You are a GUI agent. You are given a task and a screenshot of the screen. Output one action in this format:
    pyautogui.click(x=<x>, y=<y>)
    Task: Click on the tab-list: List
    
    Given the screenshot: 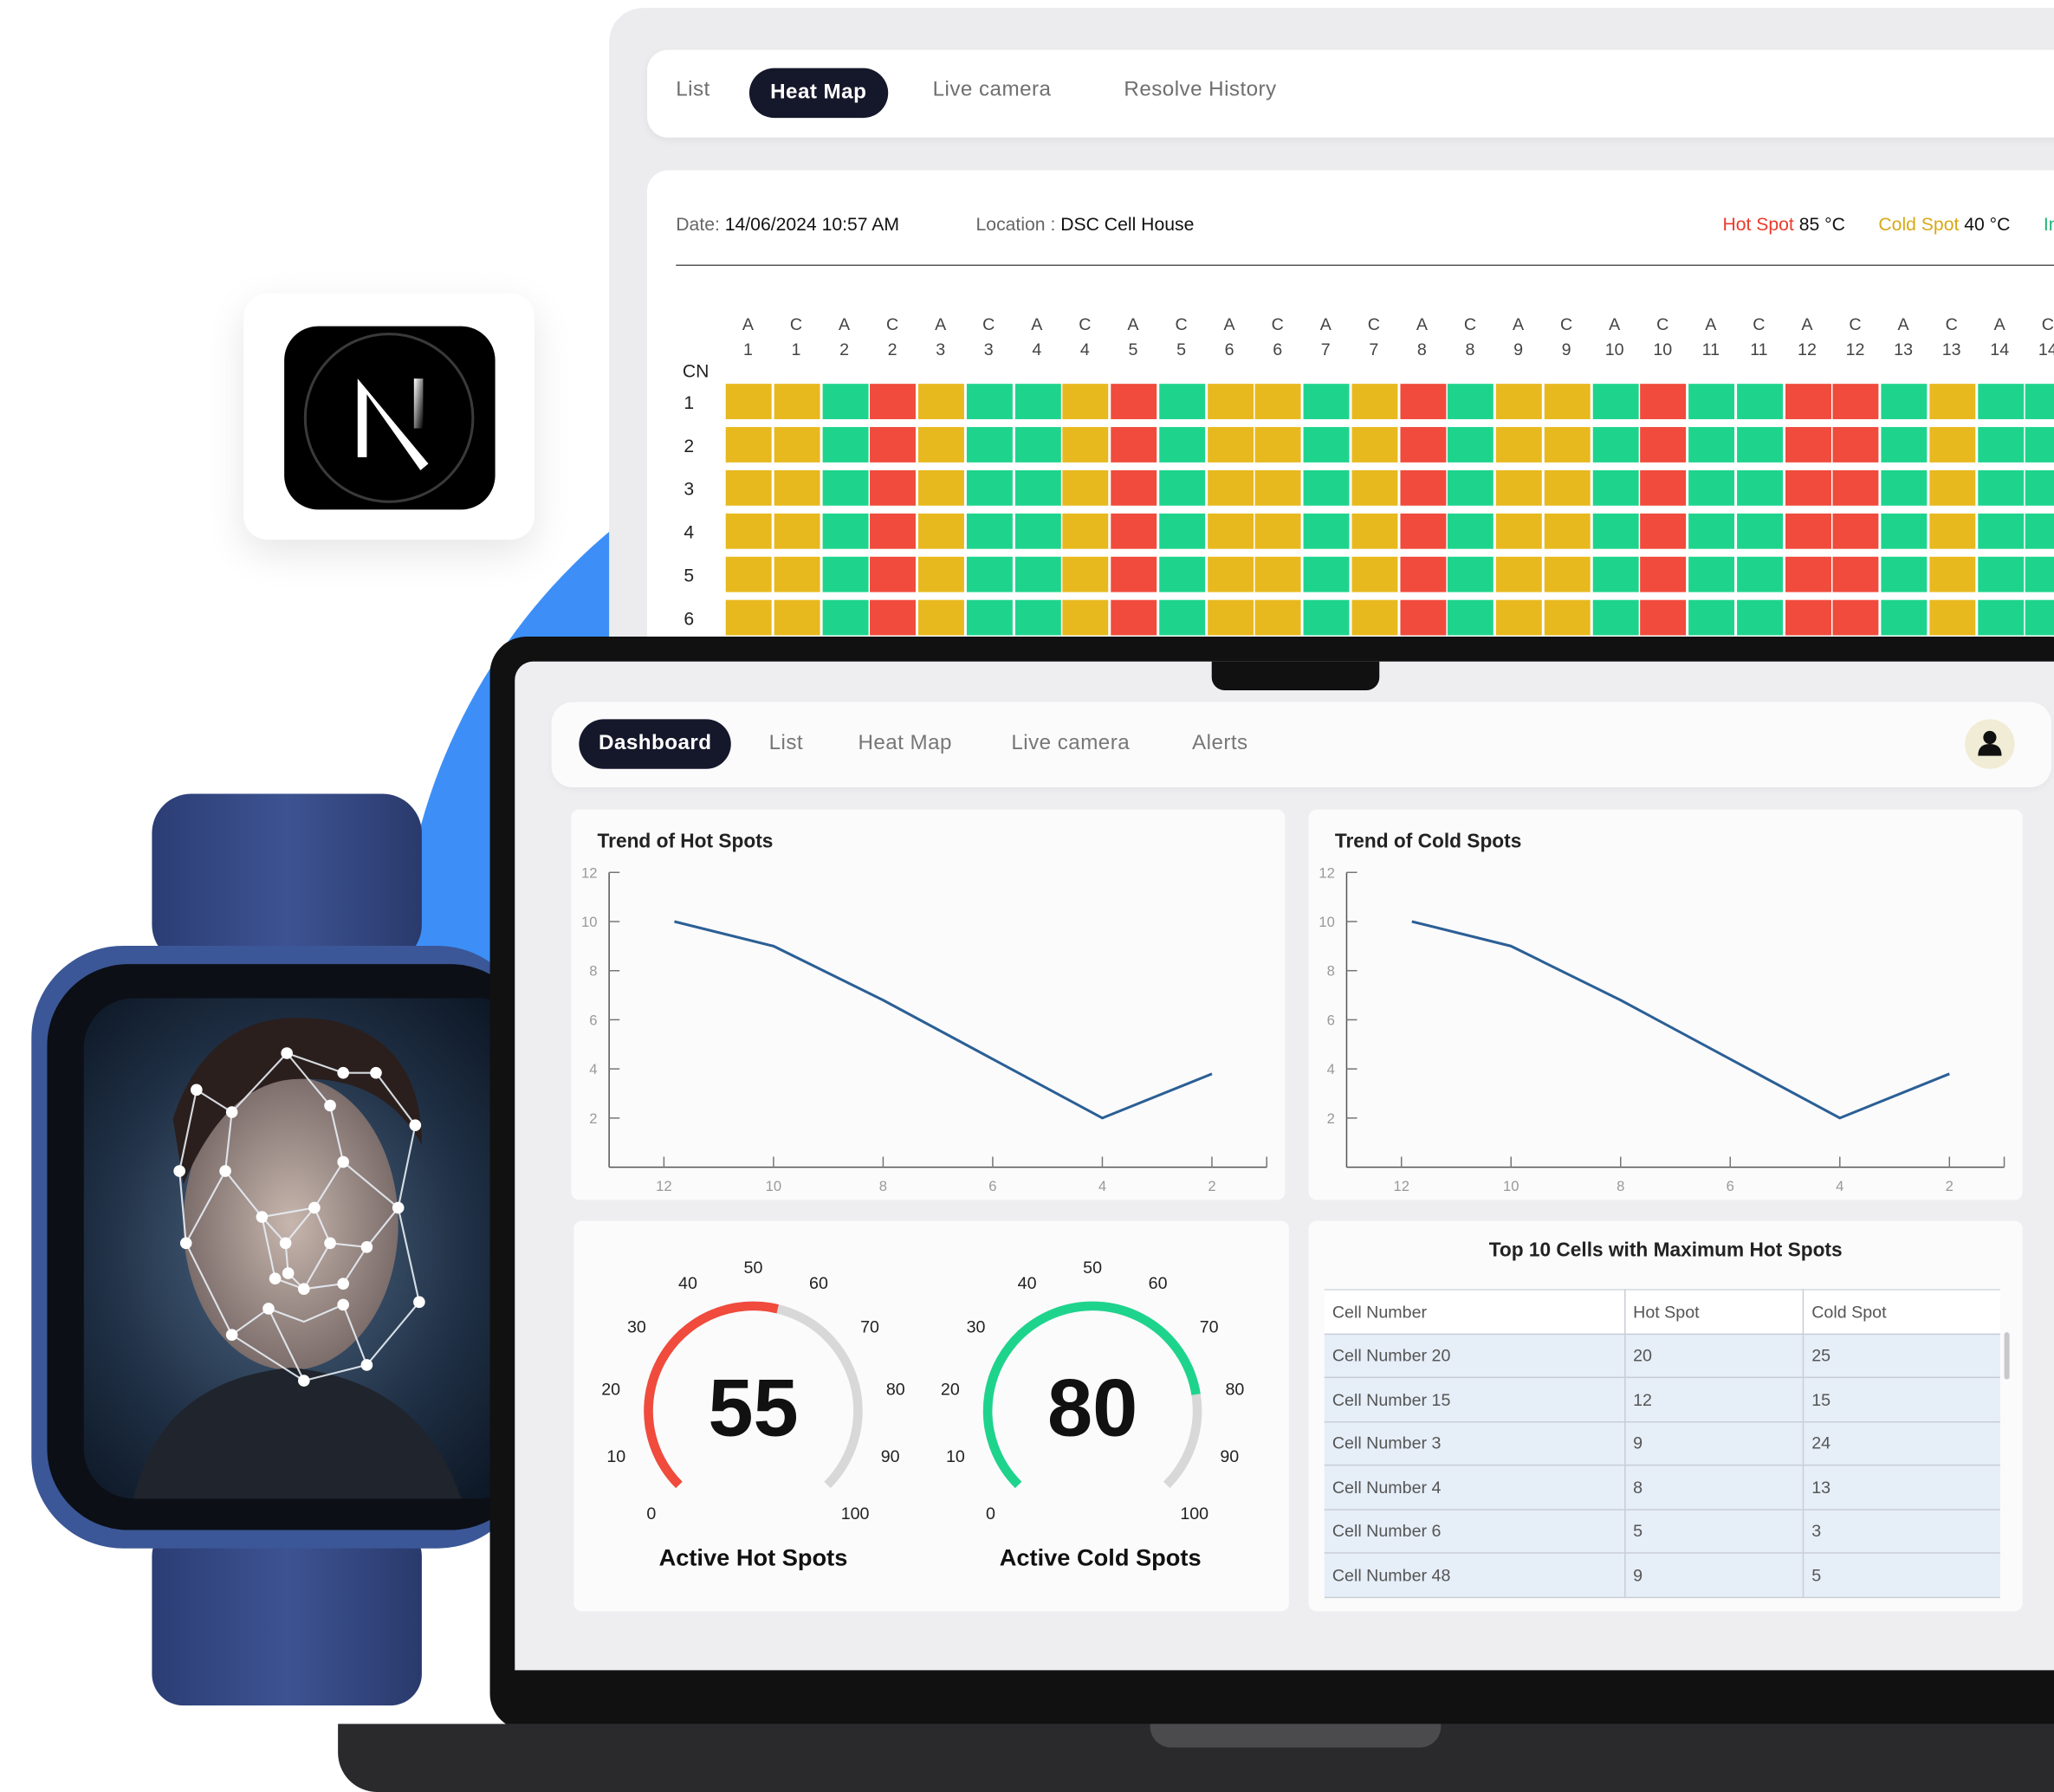 What is the action you would take?
    pyautogui.click(x=786, y=743)
    